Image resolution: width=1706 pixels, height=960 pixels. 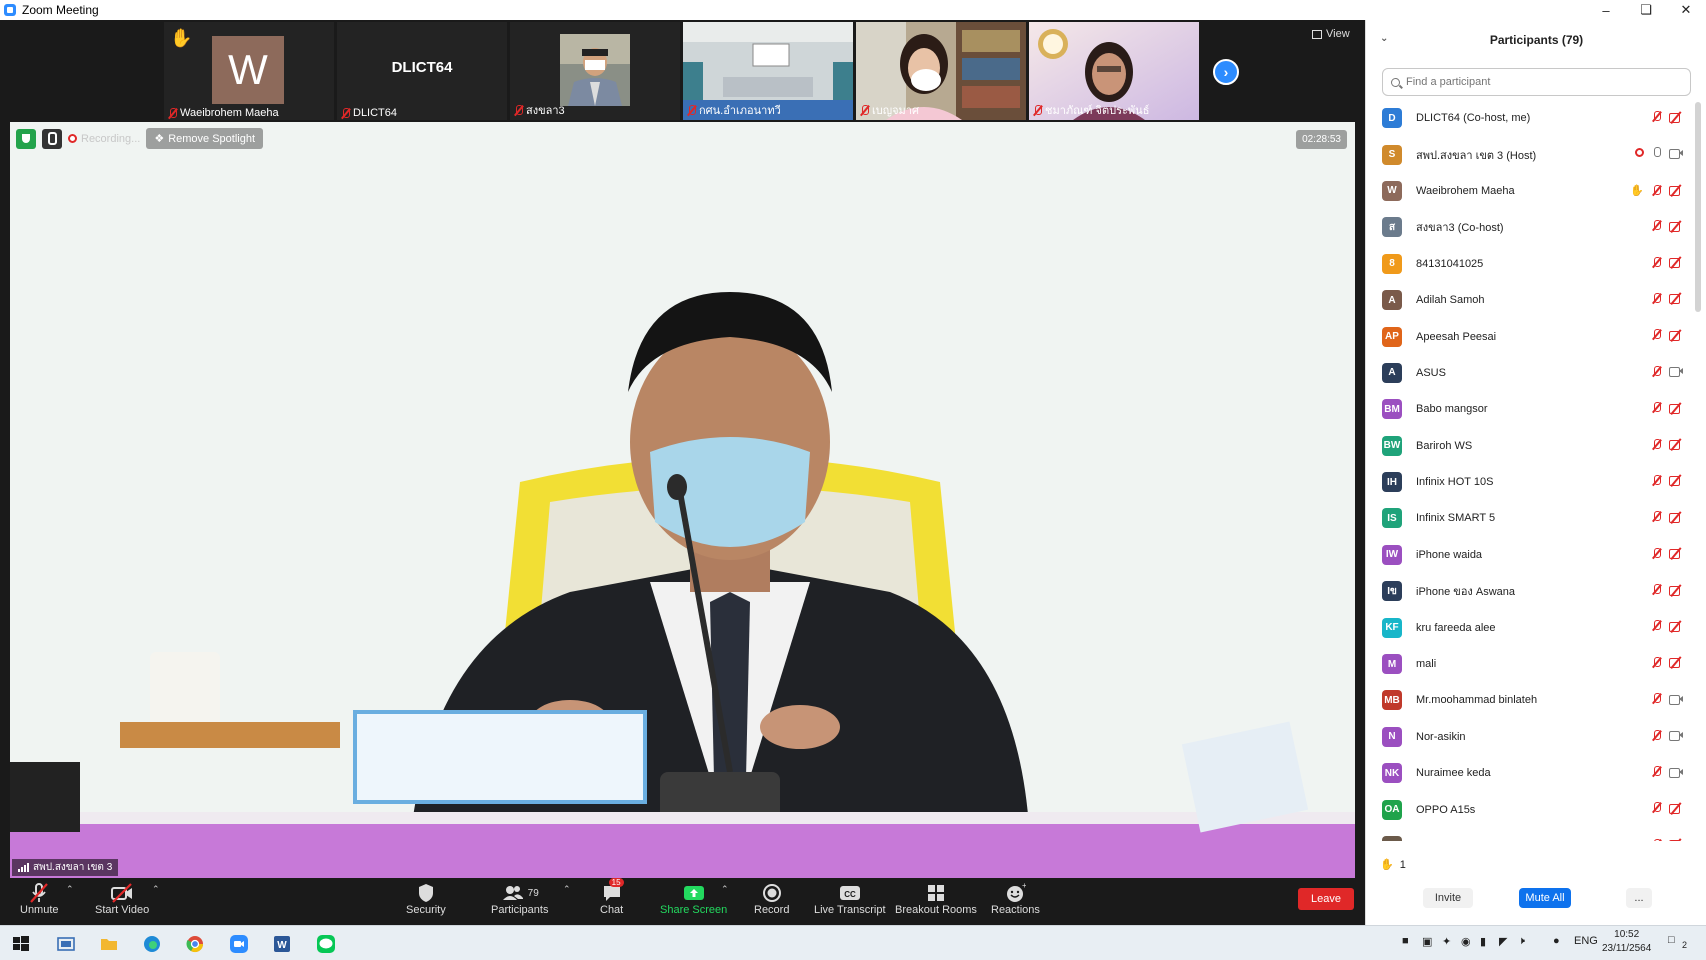 I want to click on microphone-tray-icon: ●, so click(x=1556, y=941).